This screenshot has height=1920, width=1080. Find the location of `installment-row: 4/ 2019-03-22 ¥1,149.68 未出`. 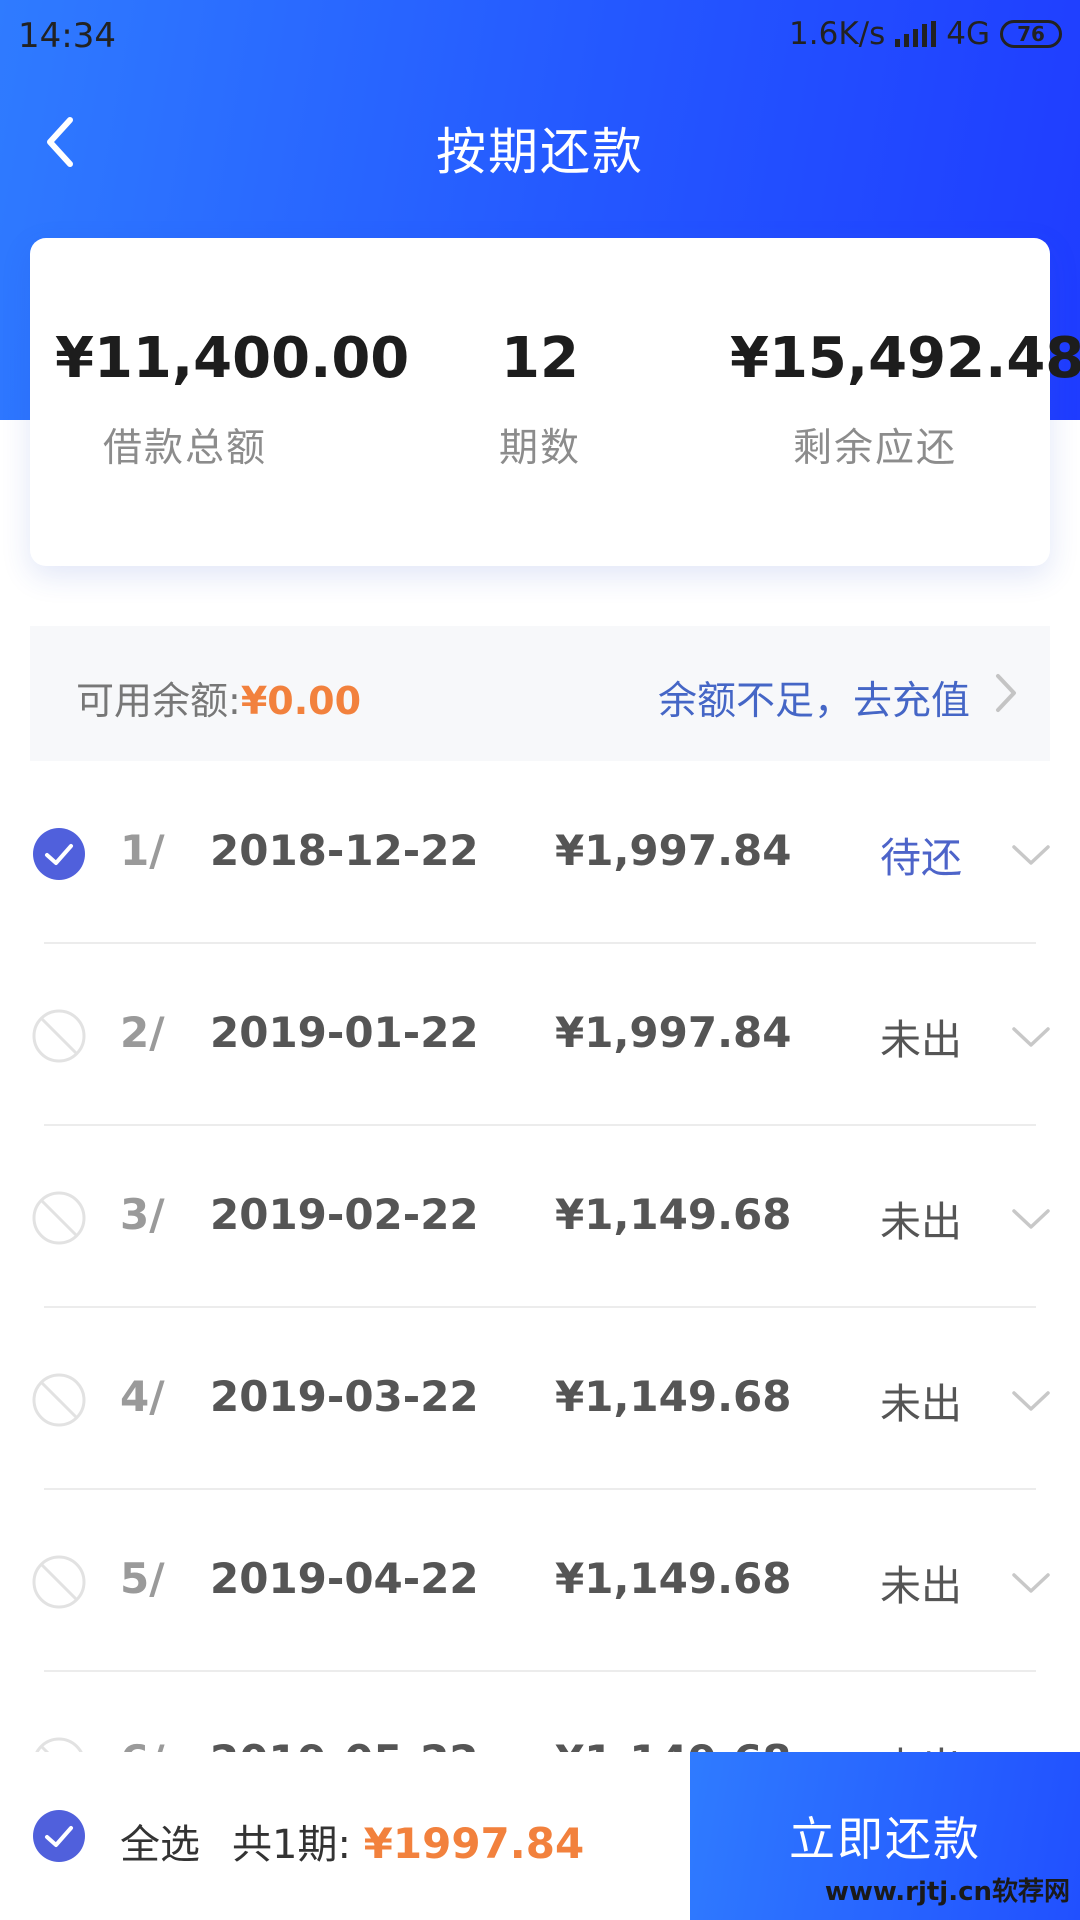

installment-row: 4/ 2019-03-22 ¥1,149.68 未出 is located at coordinates (540, 1399).